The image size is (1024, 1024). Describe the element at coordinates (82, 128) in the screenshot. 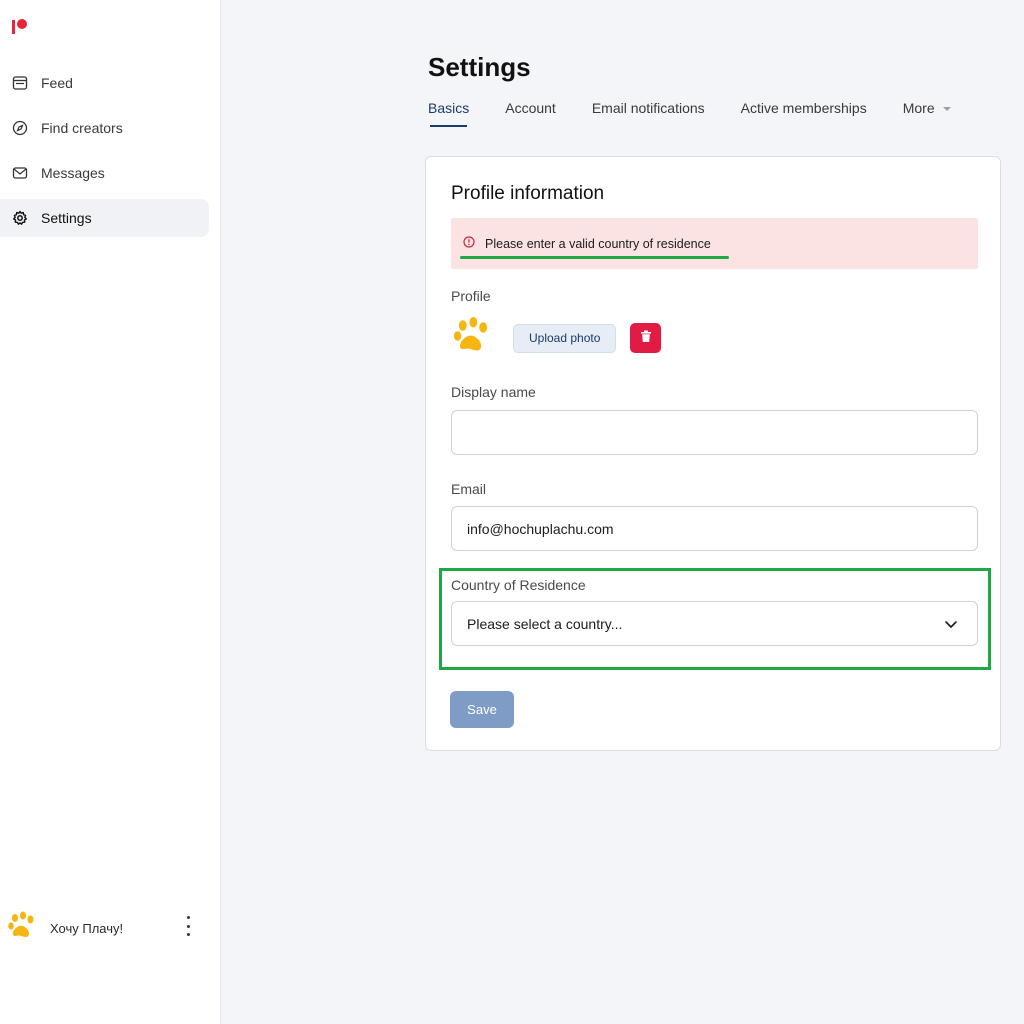

I see `sidebar-item-label: Find creators` at that location.